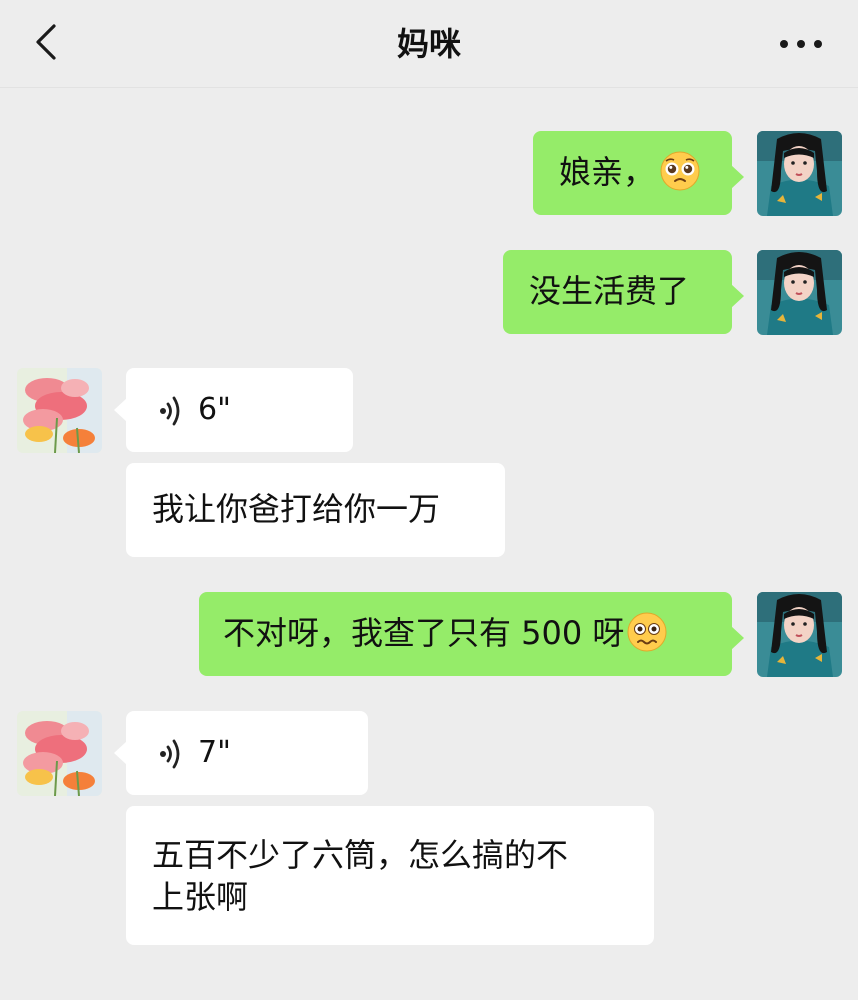 The height and width of the screenshot is (1000, 858). Describe the element at coordinates (680, 171) in the screenshot. I see `pleading-face-icon` at that location.